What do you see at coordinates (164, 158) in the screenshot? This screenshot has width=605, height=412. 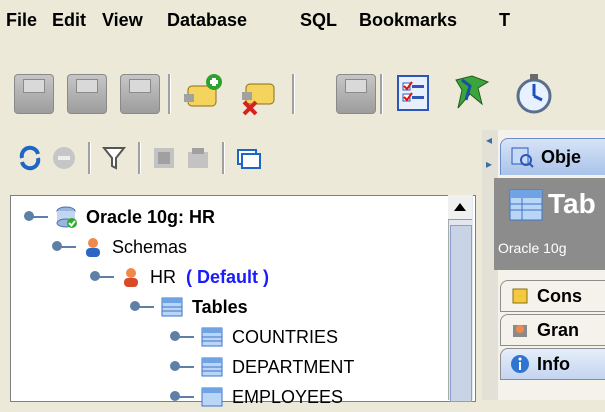 I see `collapse-icon` at bounding box center [164, 158].